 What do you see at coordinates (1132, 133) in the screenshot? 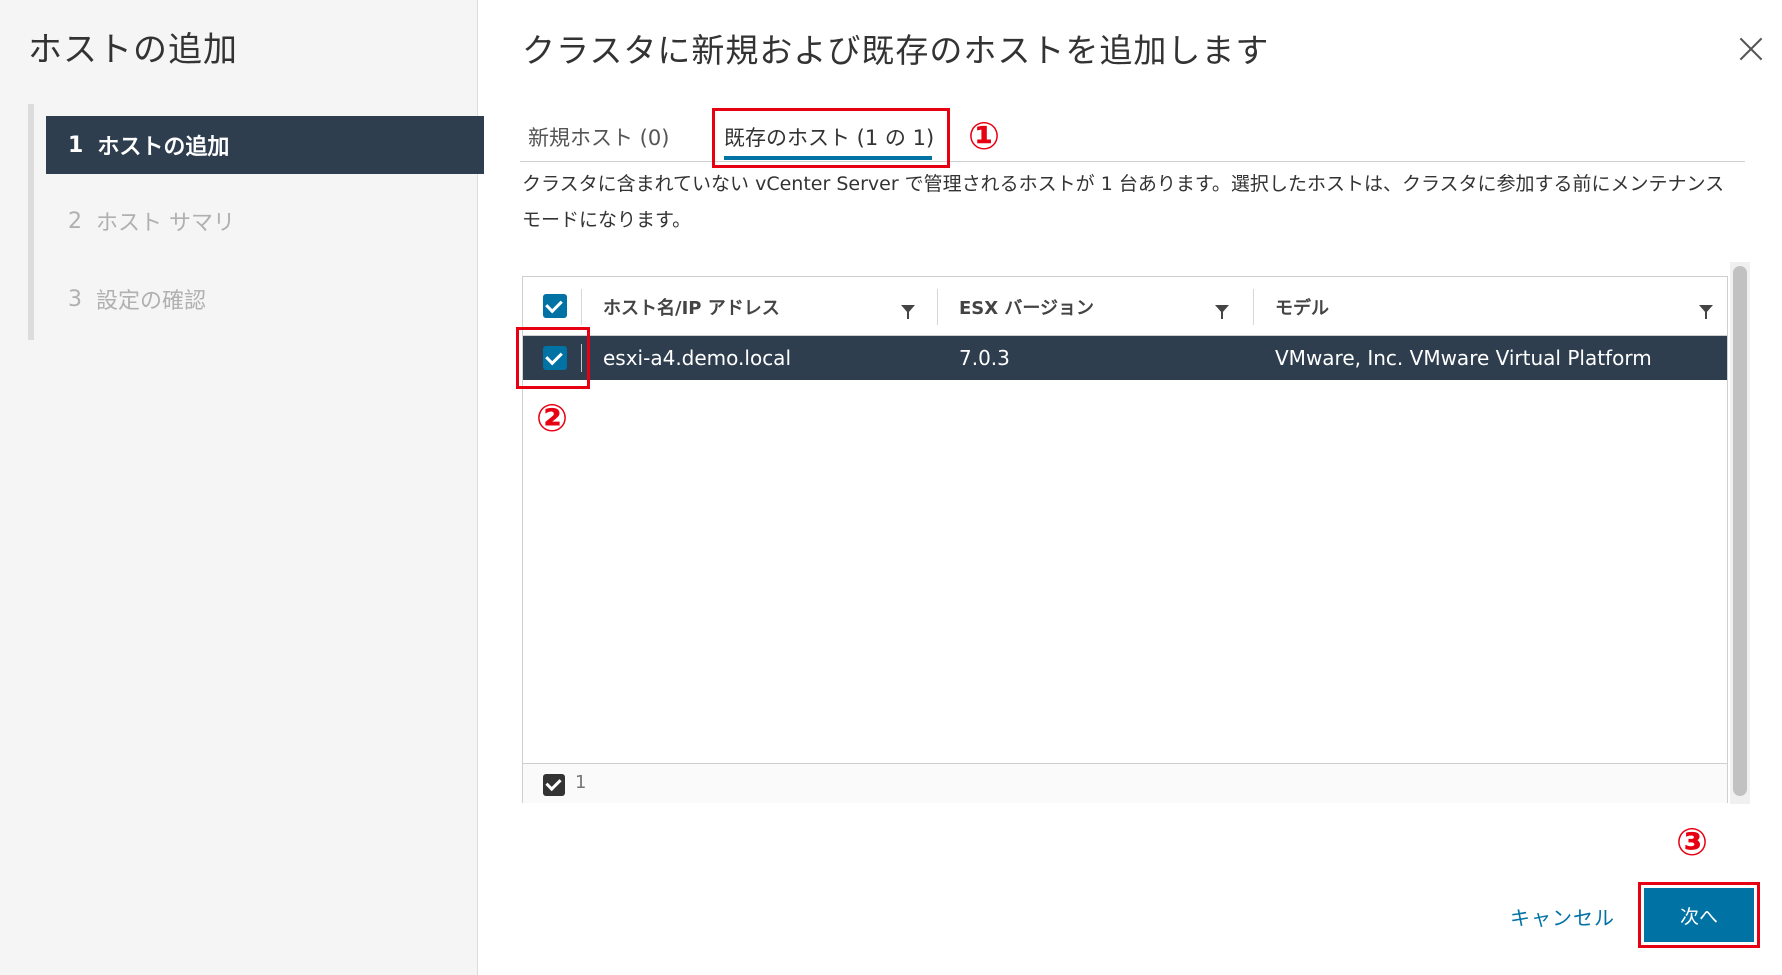
I see `host-tabs: 新規ホスト (0) 既存のホスト (1 の 1)` at bounding box center [1132, 133].